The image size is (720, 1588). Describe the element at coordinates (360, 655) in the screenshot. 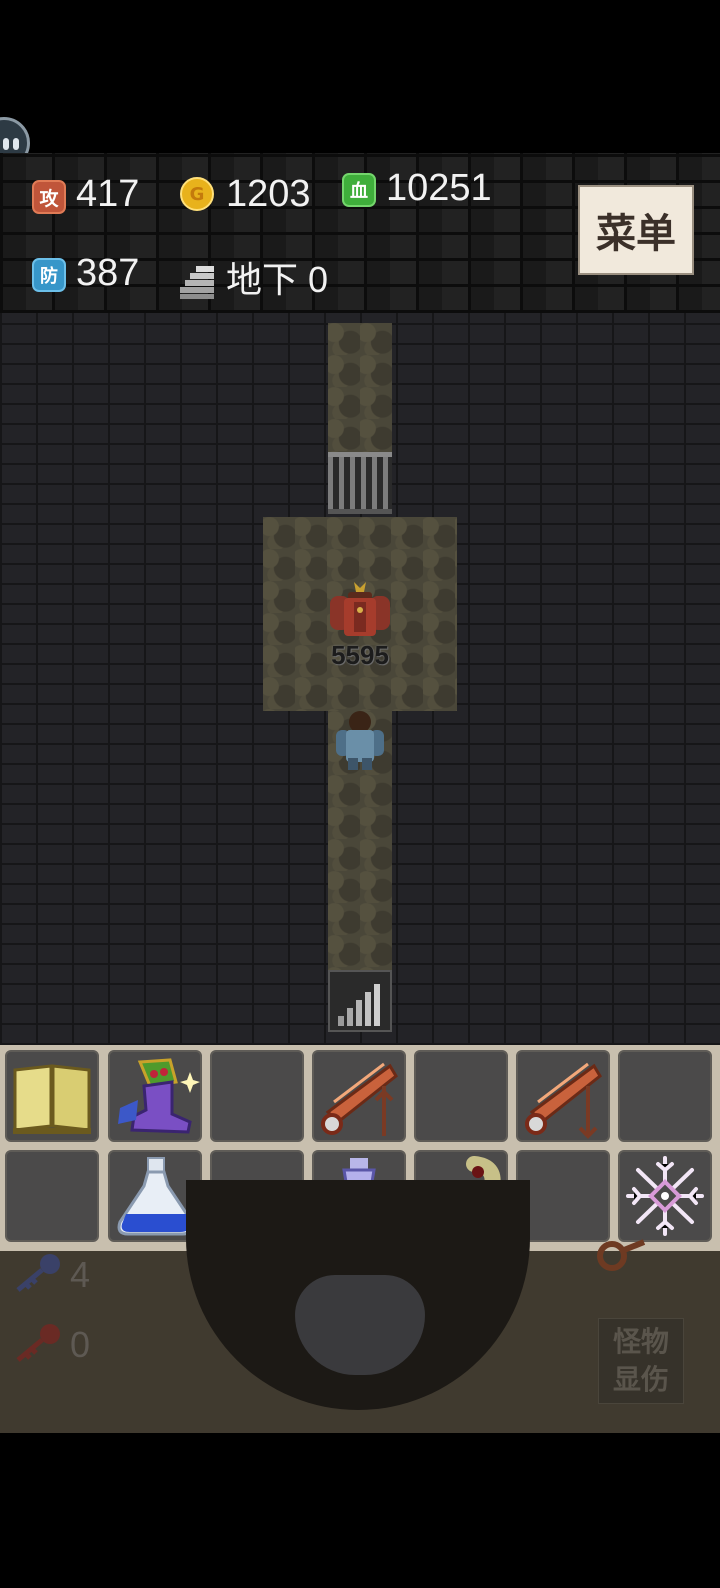

I see `monster-damage-label: 5595` at that location.